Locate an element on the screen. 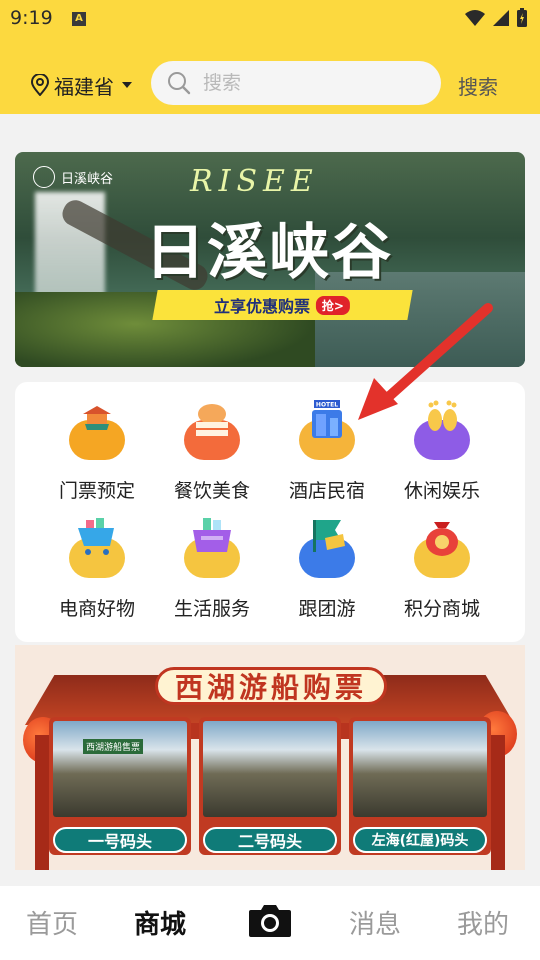 The width and height of the screenshot is (540, 960). banner-script-text: RISEE is located at coordinates (254, 181).